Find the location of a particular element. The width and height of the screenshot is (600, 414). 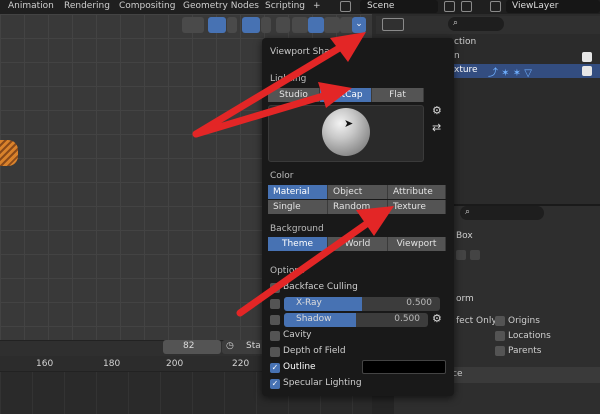

lighting-matcap-button: MatCap is located at coordinates (346, 95).